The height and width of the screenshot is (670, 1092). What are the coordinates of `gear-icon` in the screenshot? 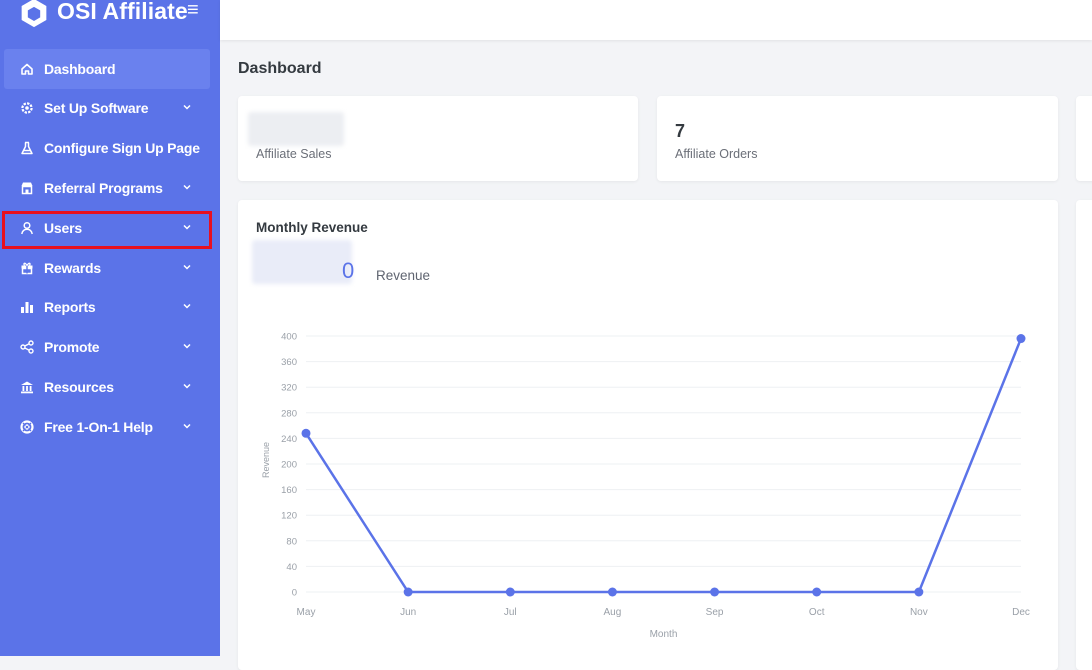 It's located at (27, 108).